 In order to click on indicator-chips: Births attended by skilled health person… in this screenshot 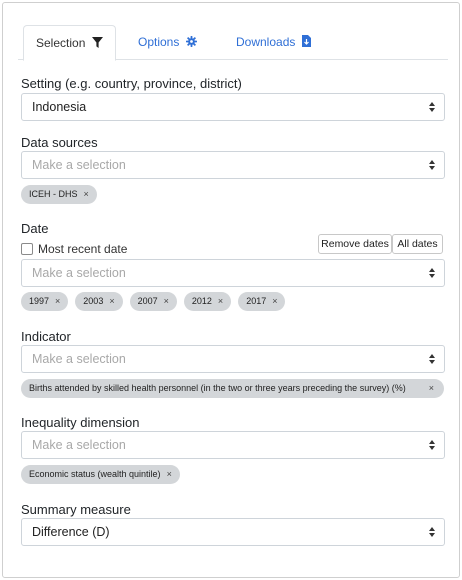, I will do `click(236, 389)`.